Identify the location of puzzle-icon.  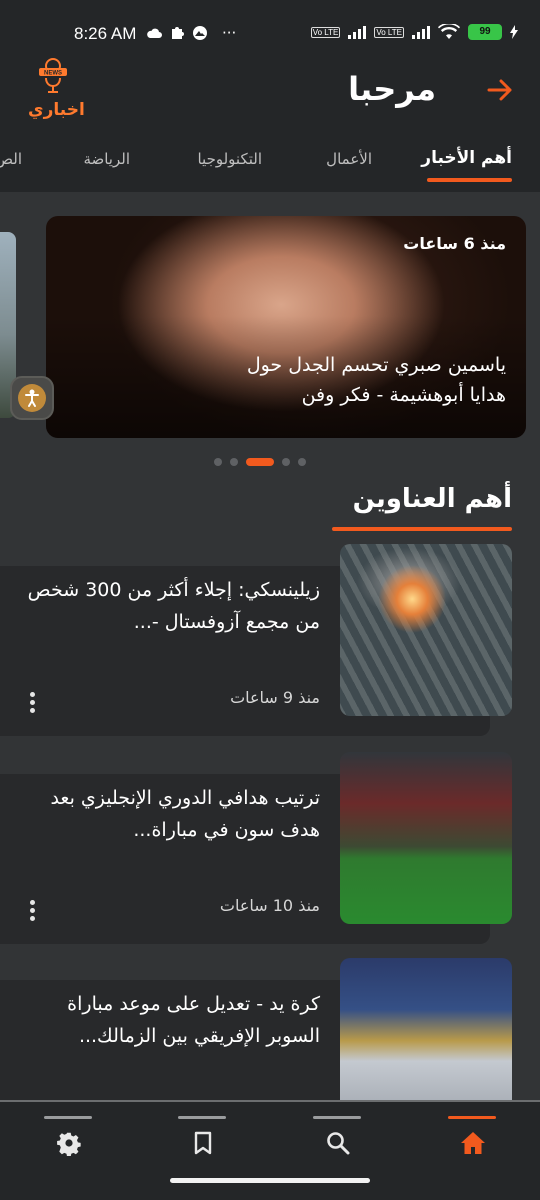
(178, 33).